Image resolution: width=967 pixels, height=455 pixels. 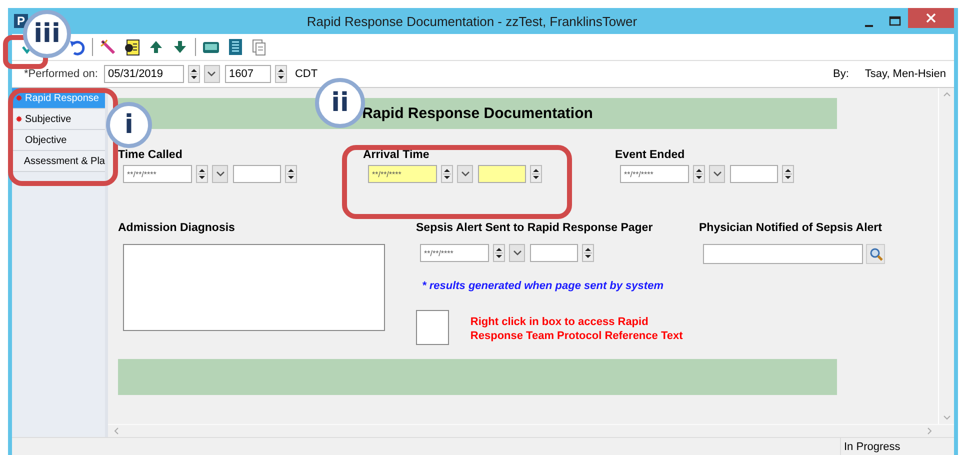 I want to click on window-title: Rapid Response Documentation - zzTest, FranklinsTower, so click(x=472, y=21).